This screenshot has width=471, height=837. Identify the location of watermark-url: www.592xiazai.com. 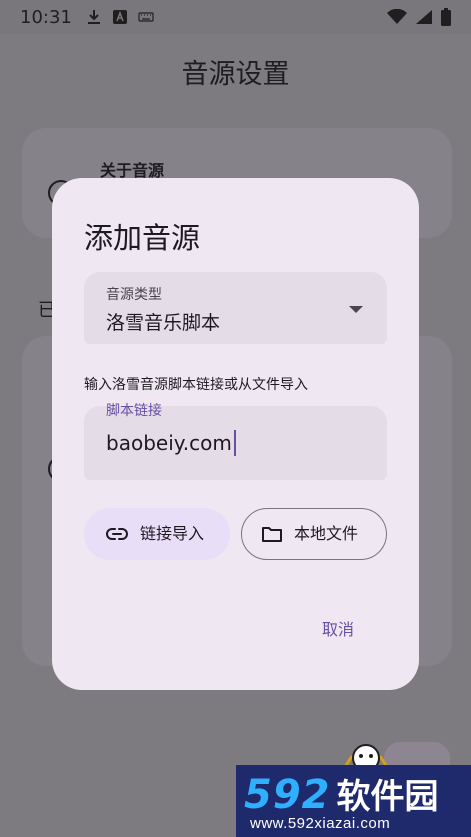
(320, 823).